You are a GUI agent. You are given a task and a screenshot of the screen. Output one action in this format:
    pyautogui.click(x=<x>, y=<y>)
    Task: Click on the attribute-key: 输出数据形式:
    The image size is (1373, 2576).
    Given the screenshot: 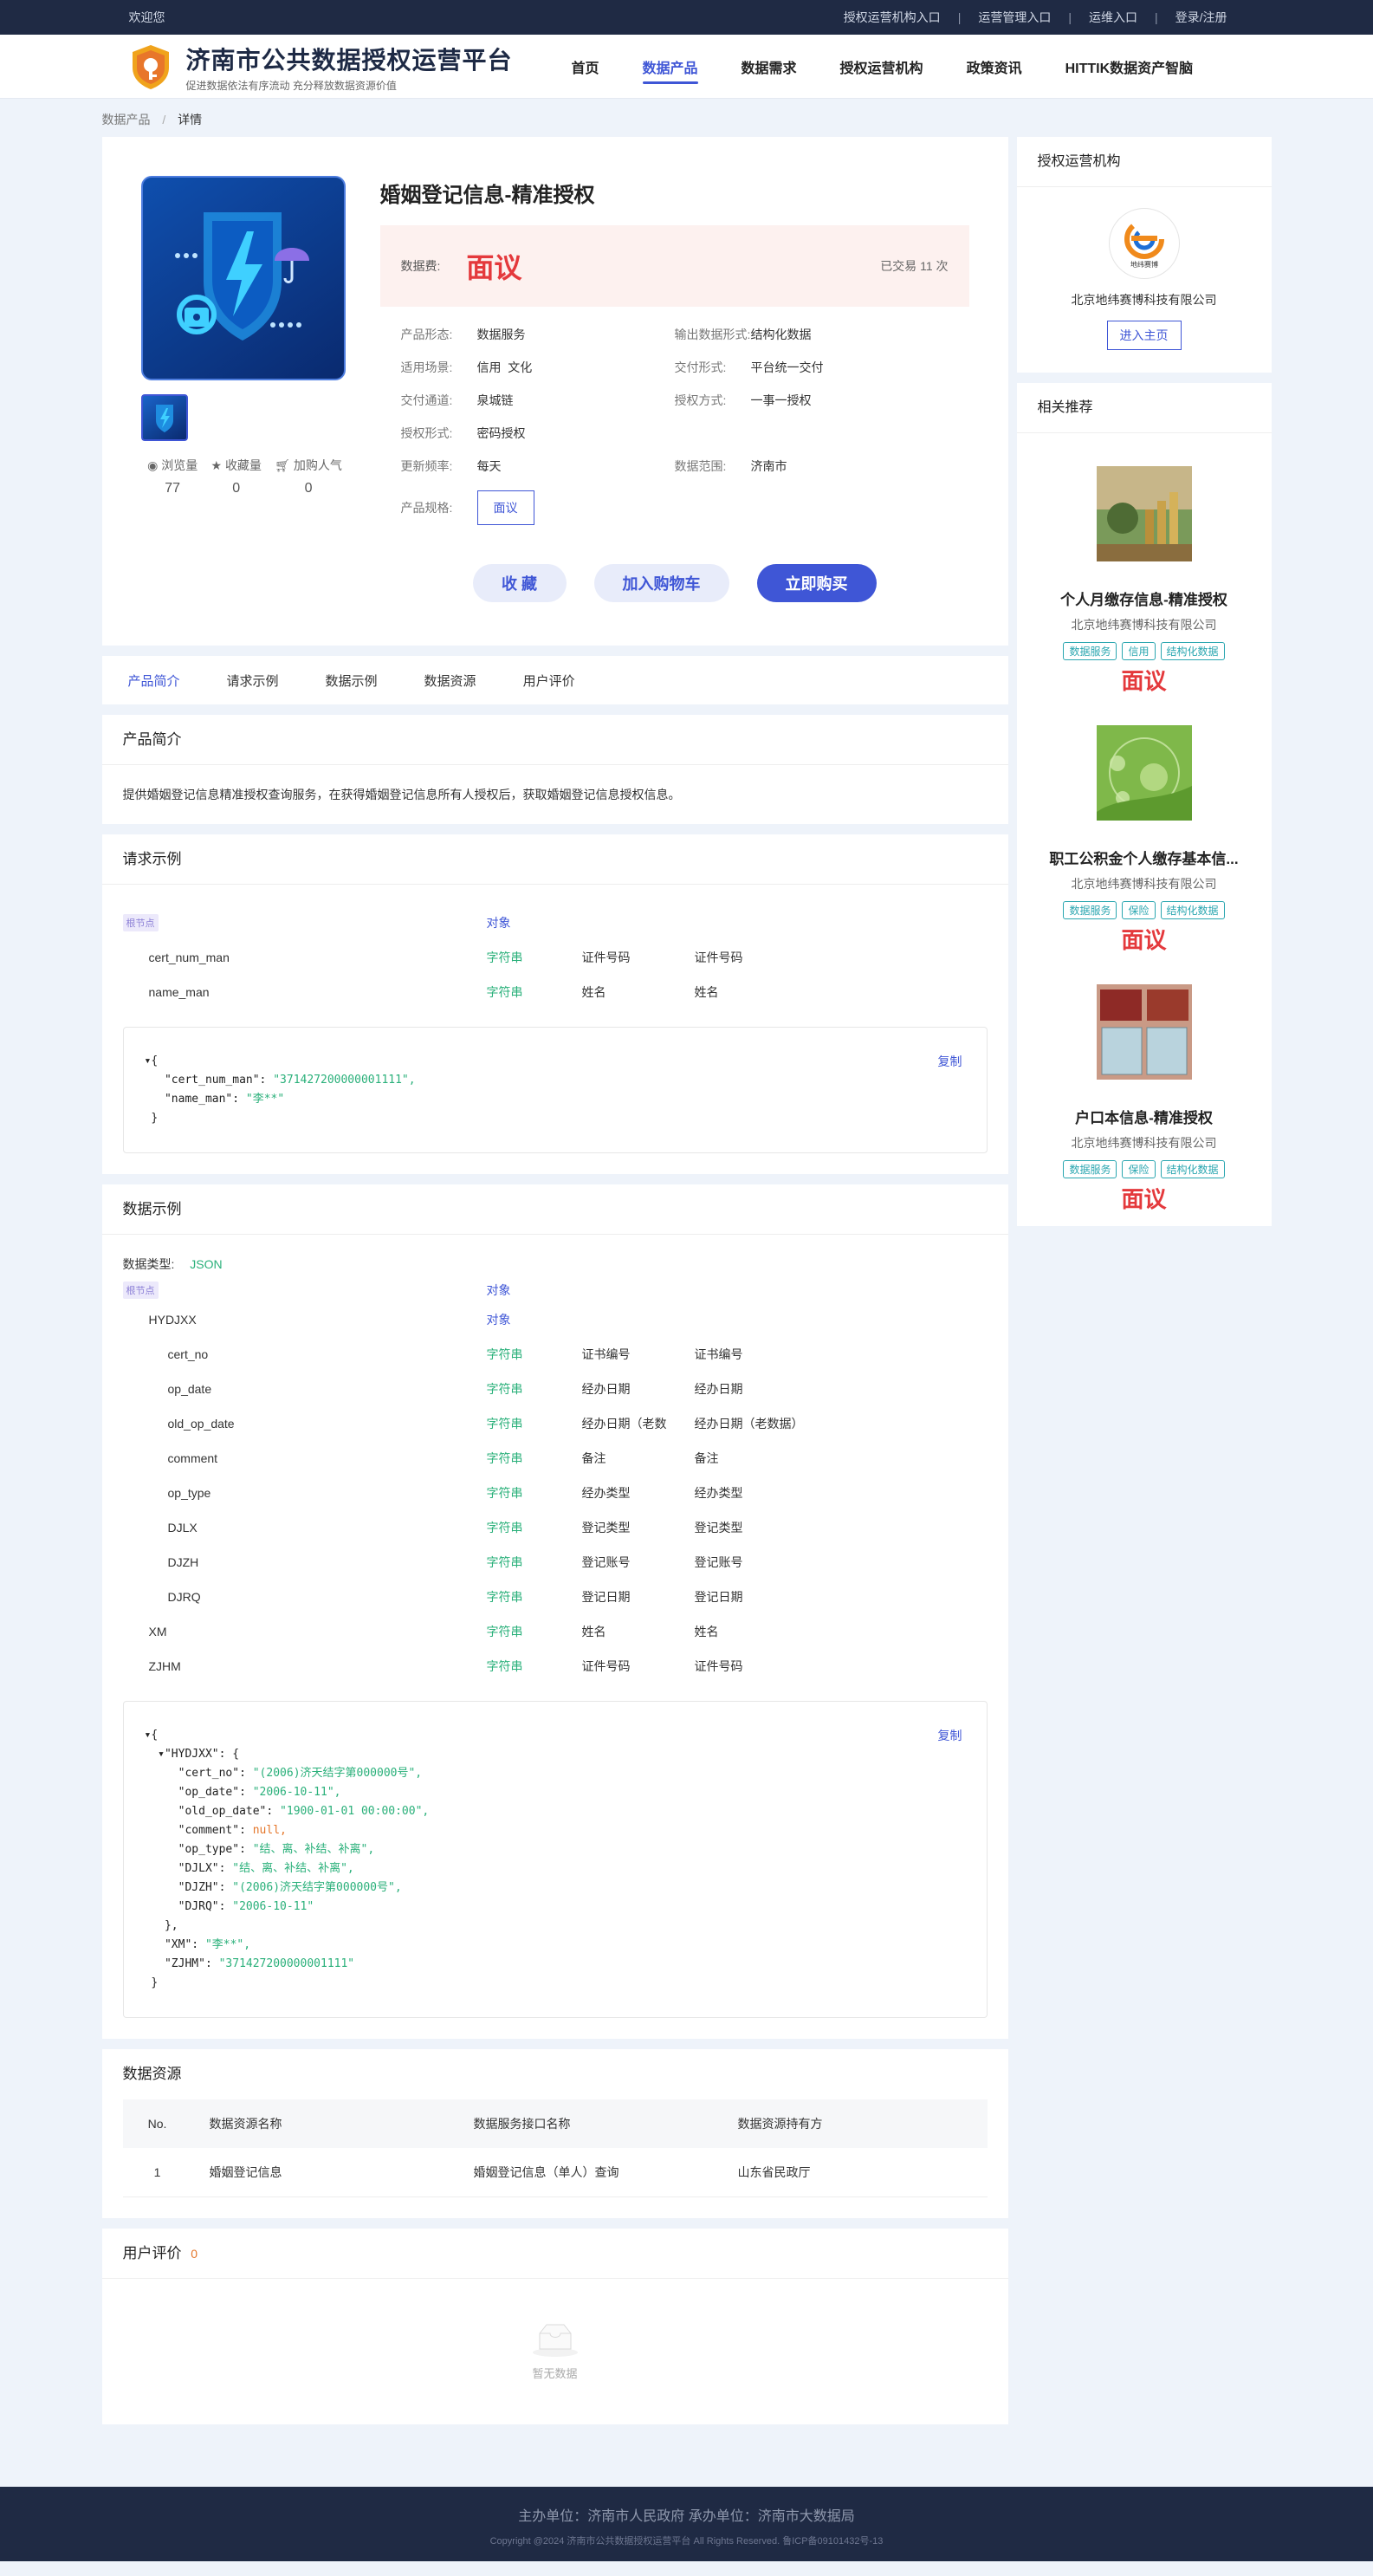 What is the action you would take?
    pyautogui.click(x=712, y=335)
    